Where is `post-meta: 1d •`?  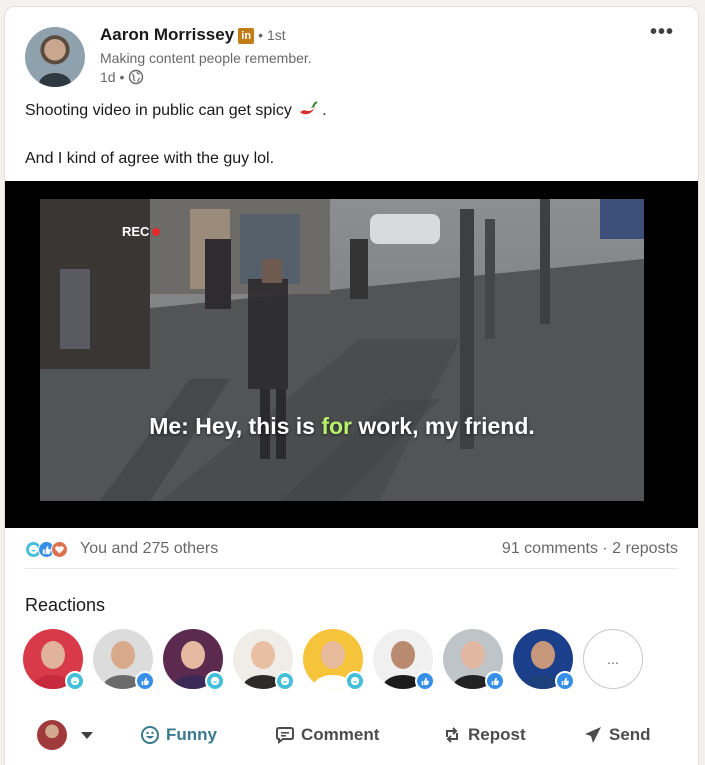 post-meta: 1d • is located at coordinates (122, 77).